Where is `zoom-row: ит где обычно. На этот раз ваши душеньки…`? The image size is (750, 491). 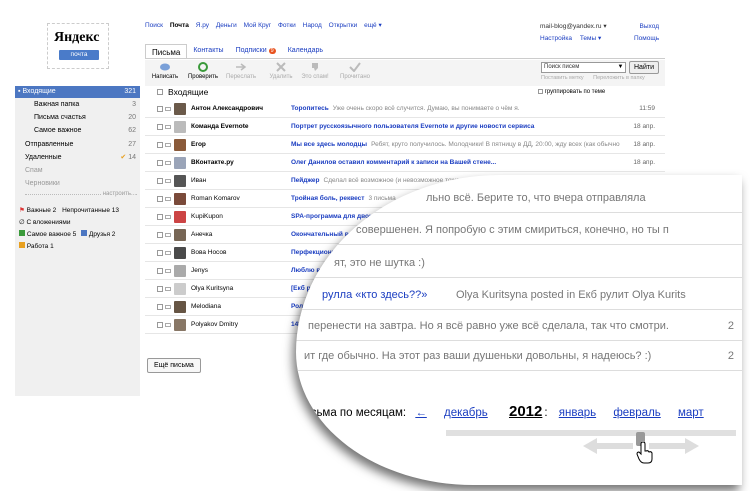
zoom-row: ит где обычно. На этот раз ваши душеньки… is located at coordinates (519, 356).